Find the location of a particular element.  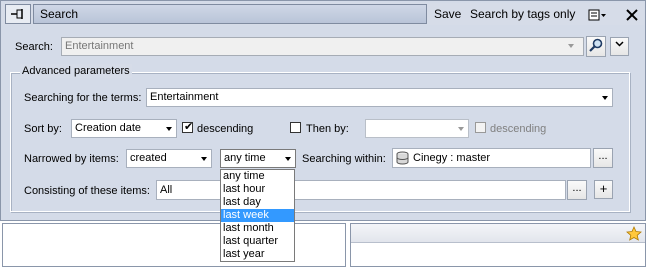

terms-dropdown-arrow is located at coordinates (605, 98).